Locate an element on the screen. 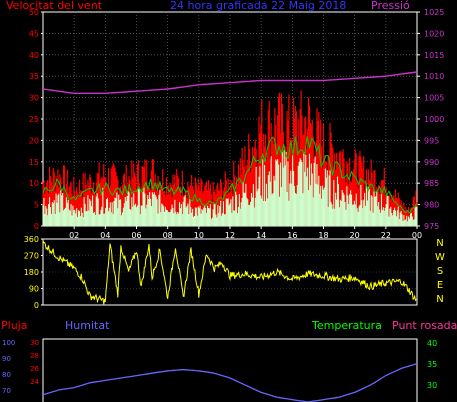  direction-tick-label: 180 is located at coordinates (31, 272).